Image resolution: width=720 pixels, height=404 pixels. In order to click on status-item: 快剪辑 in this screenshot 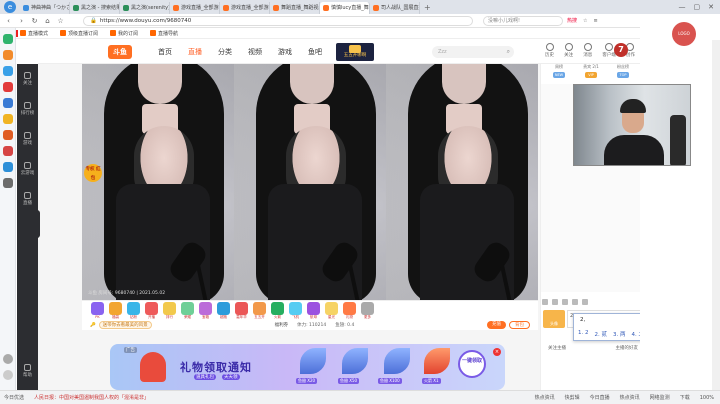, I will do `click(572, 397)`.